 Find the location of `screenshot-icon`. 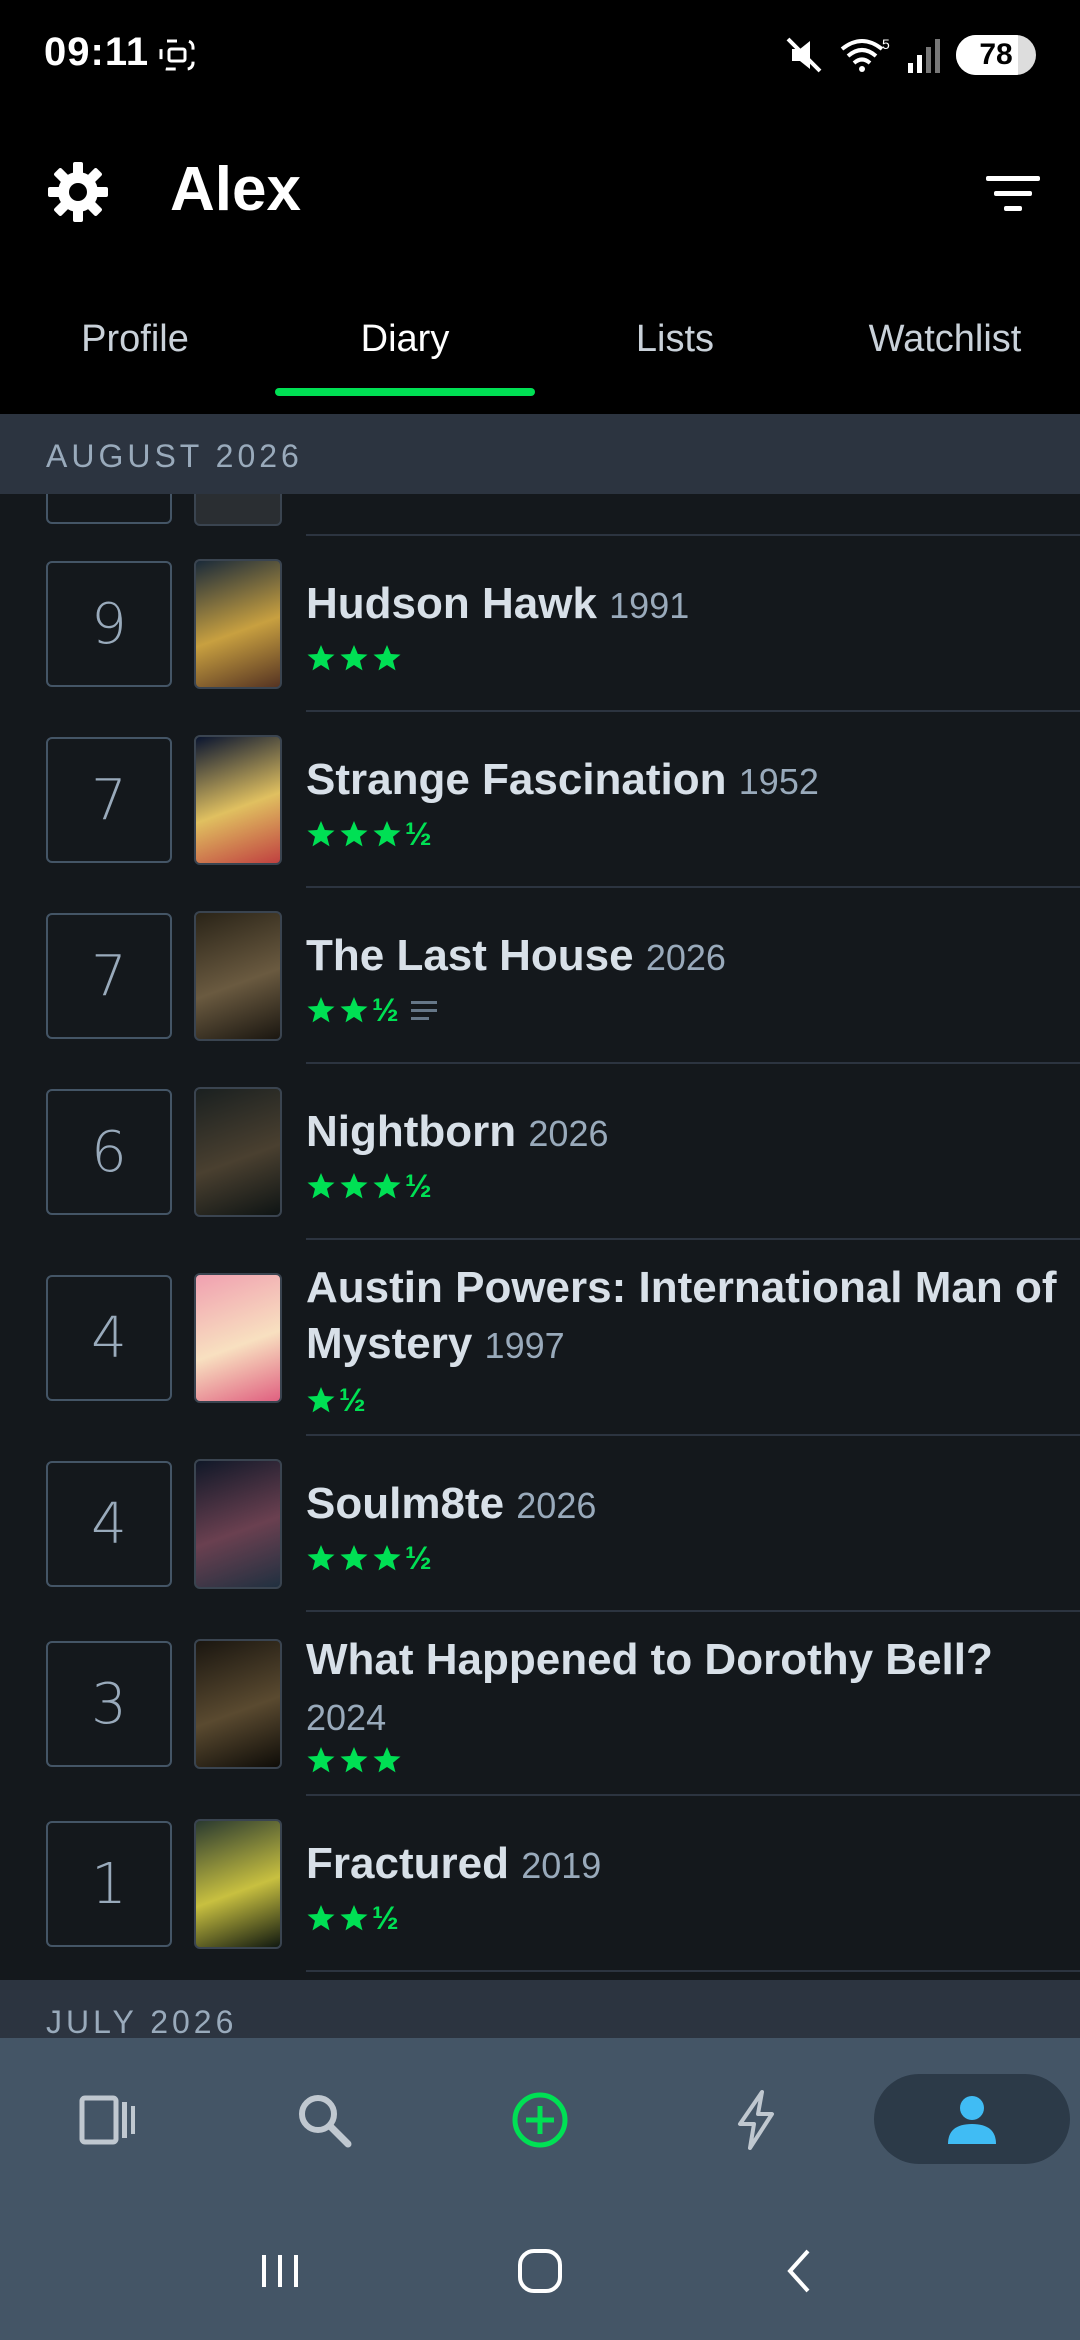

screenshot-icon is located at coordinates (177, 55).